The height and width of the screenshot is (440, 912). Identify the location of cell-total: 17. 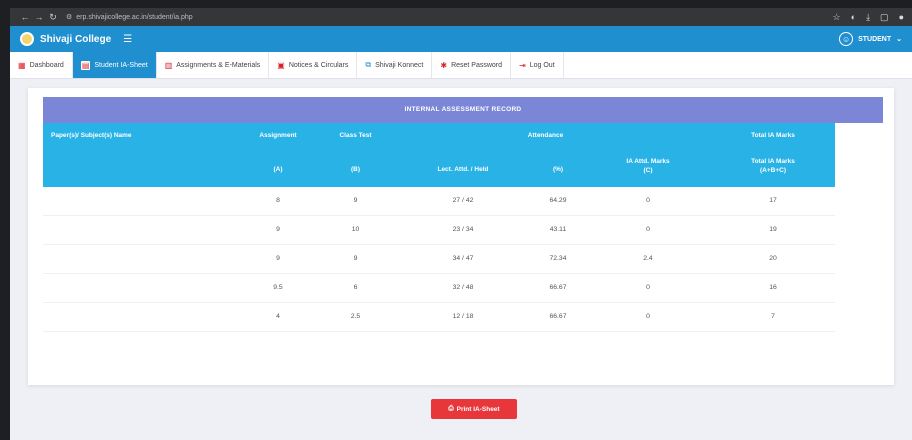
(773, 200).